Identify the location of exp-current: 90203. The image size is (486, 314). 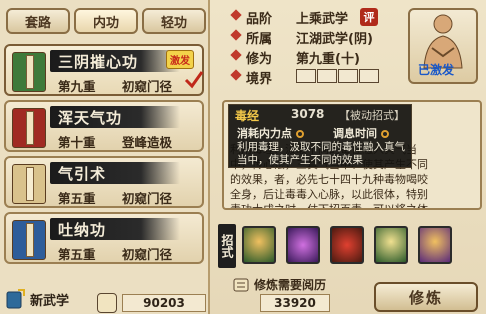
(151, 303).